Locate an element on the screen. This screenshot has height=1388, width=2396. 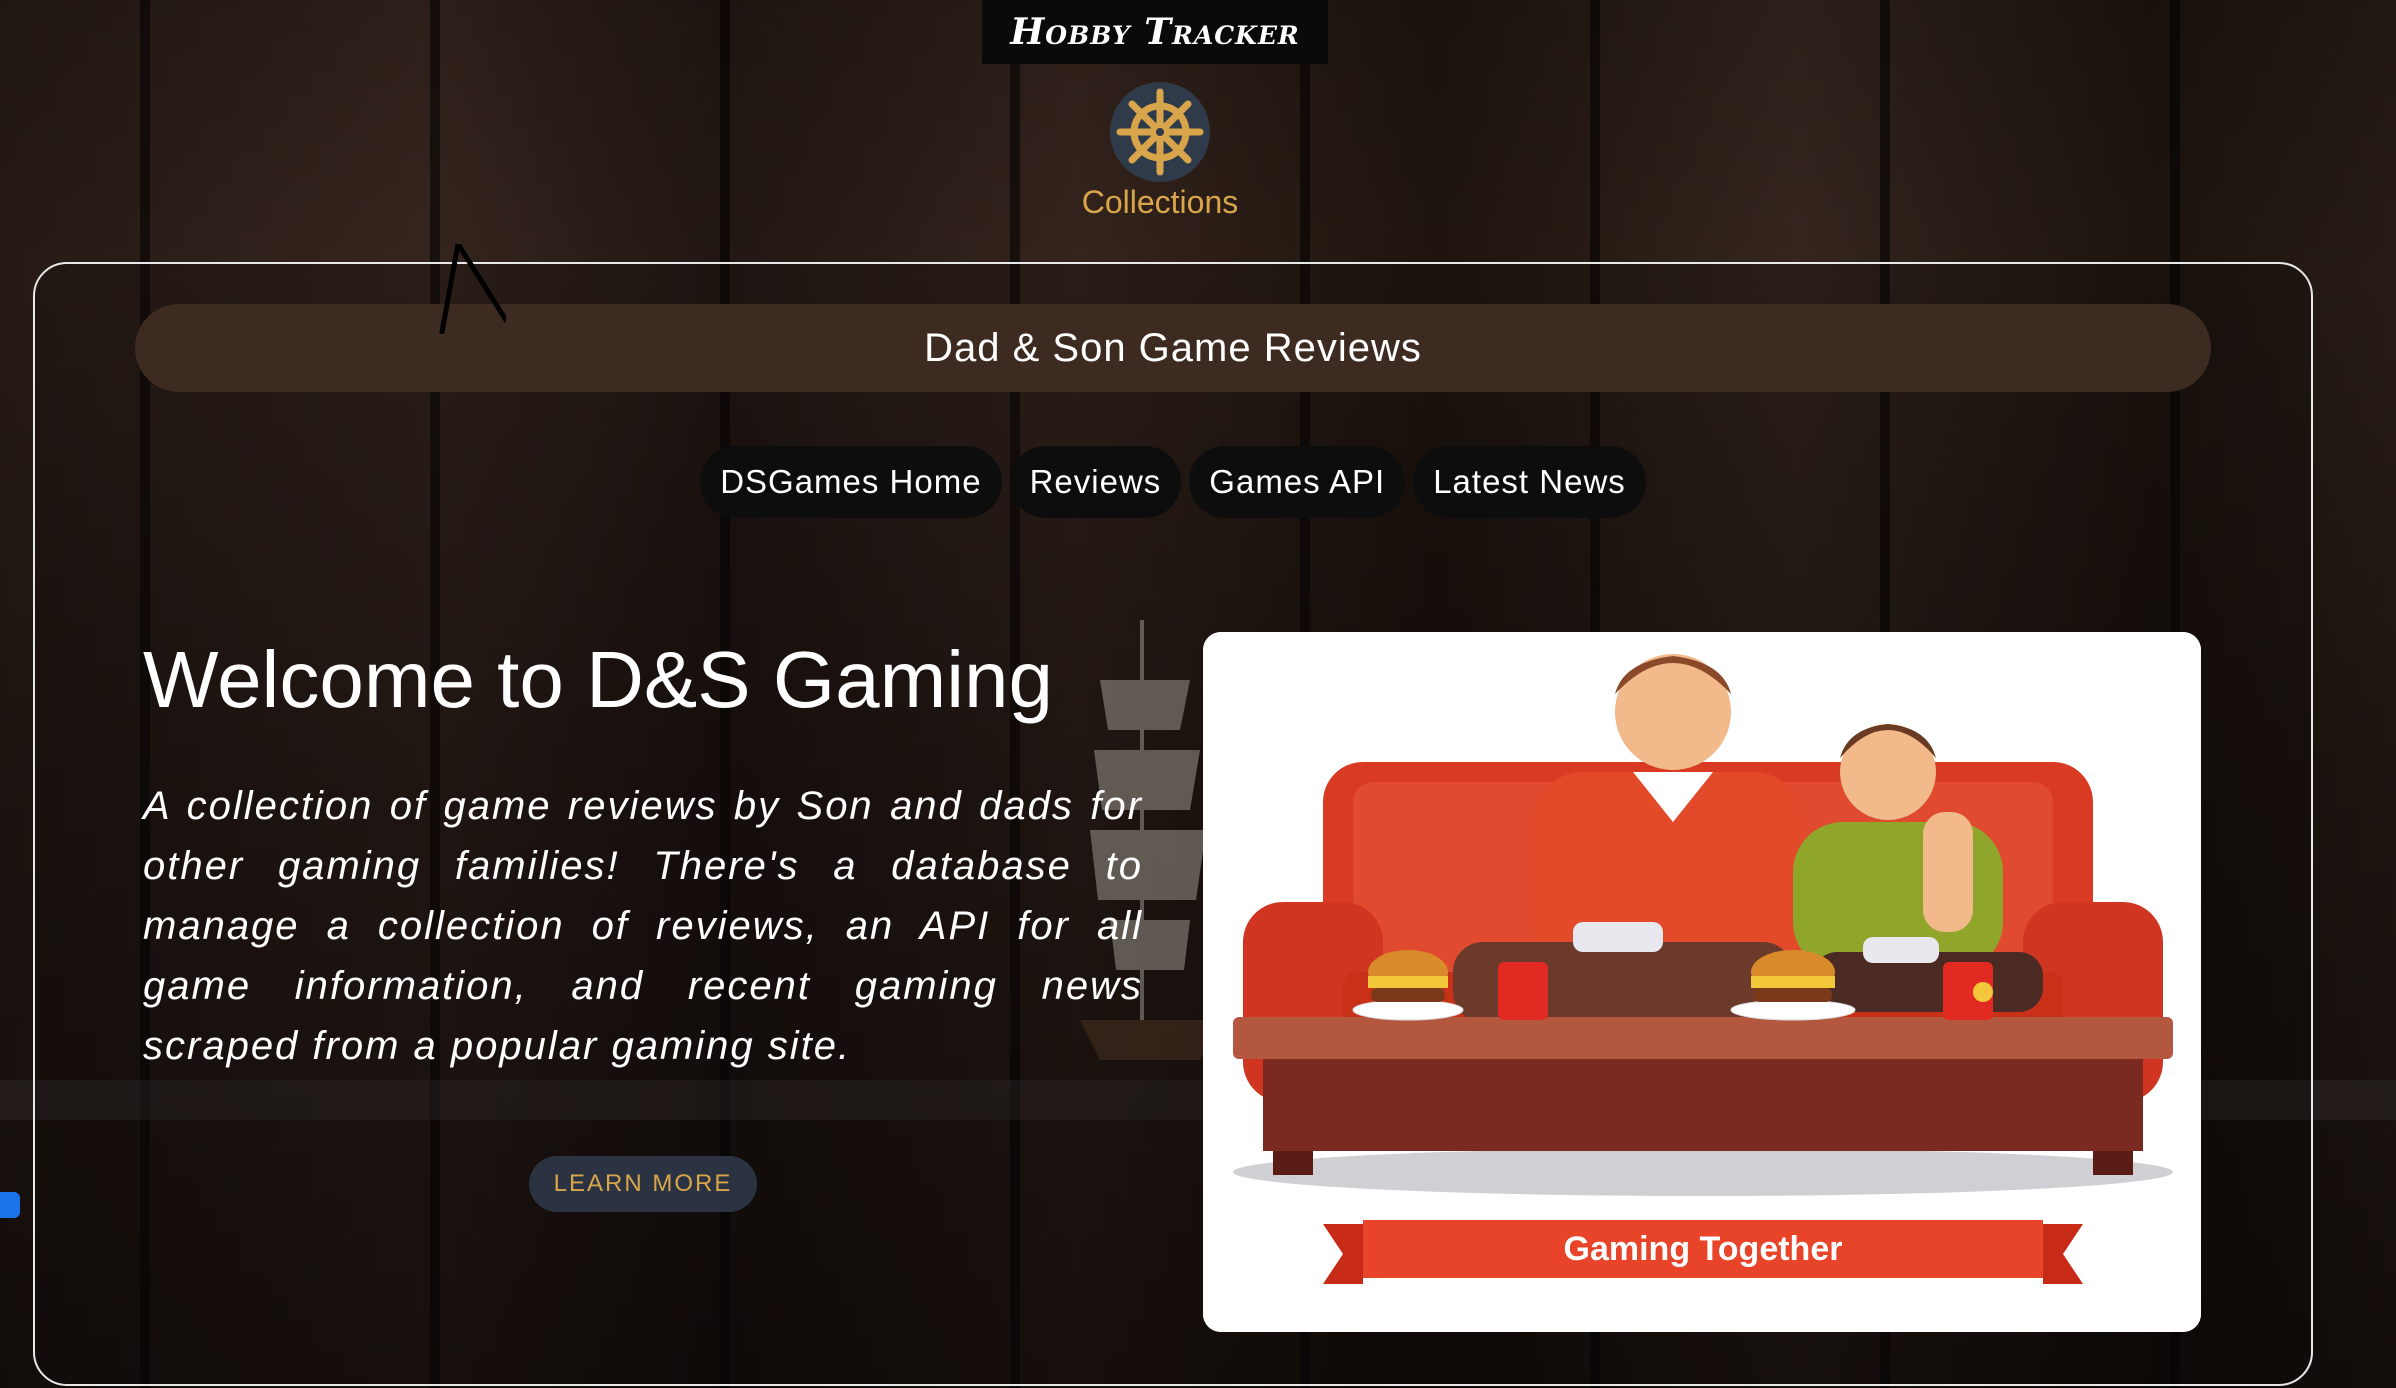
site-title-bar: Hobby Tracker is located at coordinates (1155, 32).